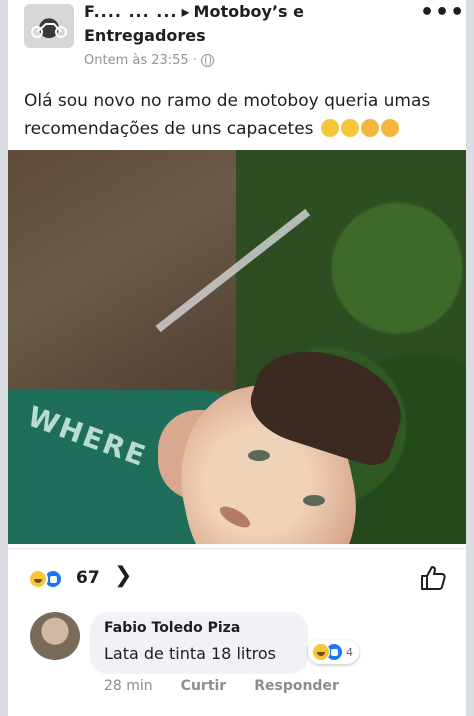 The height and width of the screenshot is (716, 474). Describe the element at coordinates (49, 30) in the screenshot. I see `motorcycle-icon` at that location.